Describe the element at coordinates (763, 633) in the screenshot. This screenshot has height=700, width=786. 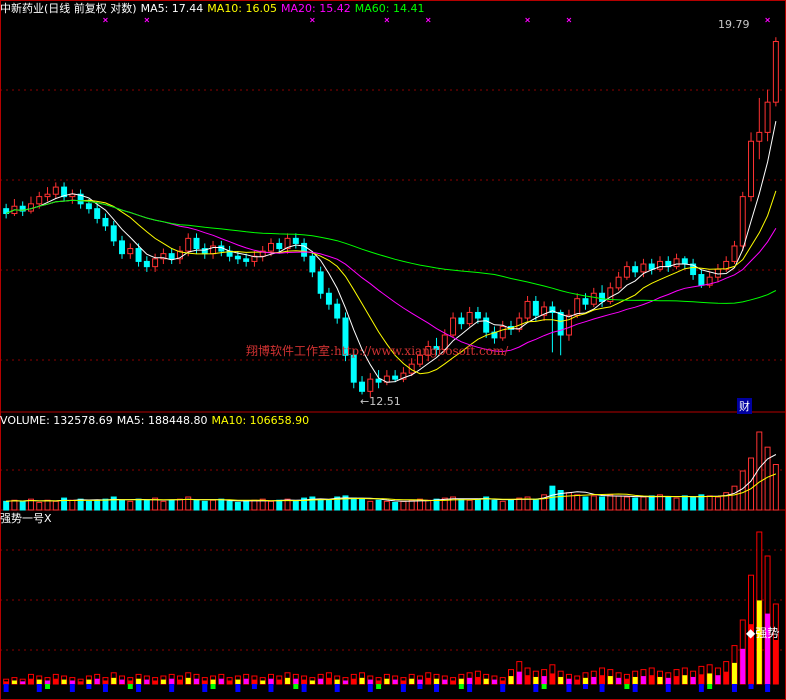
I see `strong-signal-label: ◆强势` at that location.